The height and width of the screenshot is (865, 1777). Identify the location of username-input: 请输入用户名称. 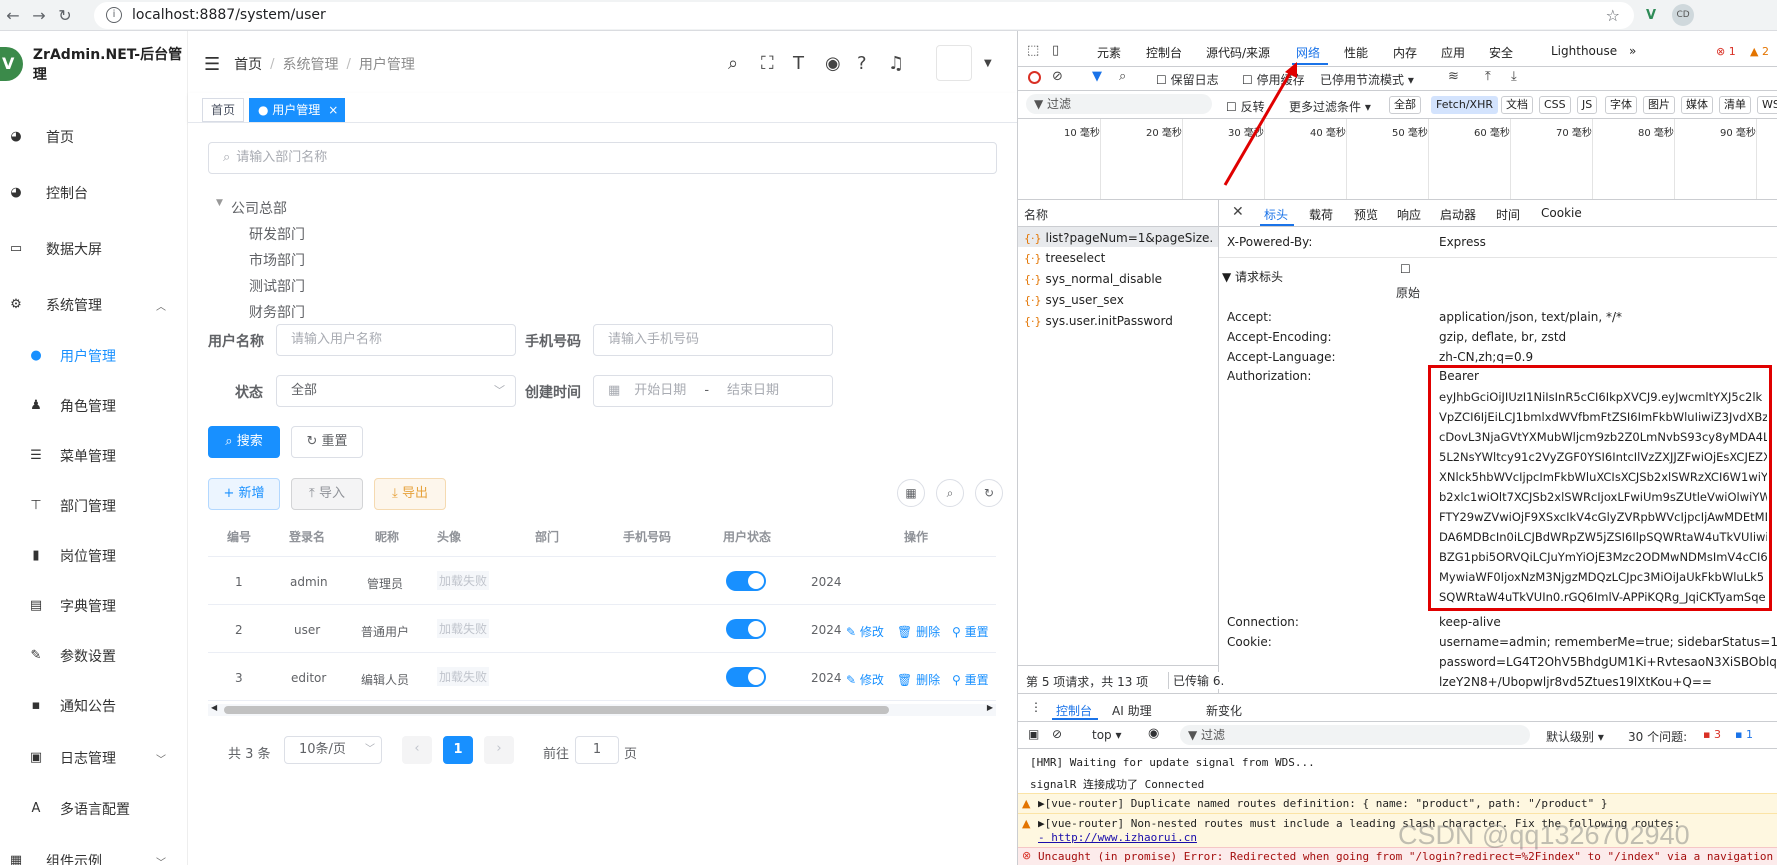
(396, 340).